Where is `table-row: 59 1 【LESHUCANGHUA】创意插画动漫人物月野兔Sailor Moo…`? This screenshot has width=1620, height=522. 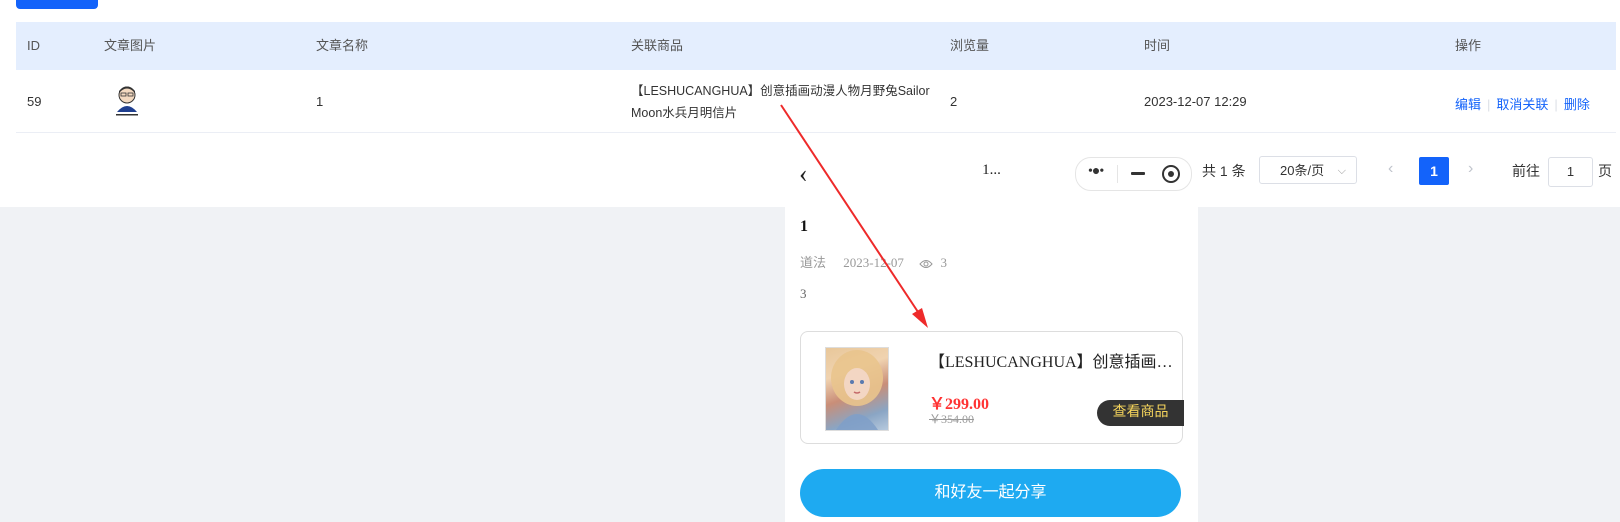 table-row: 59 1 【LESHUCANGHUA】创意插画动漫人物月野兔Sailor Moo… is located at coordinates (816, 101).